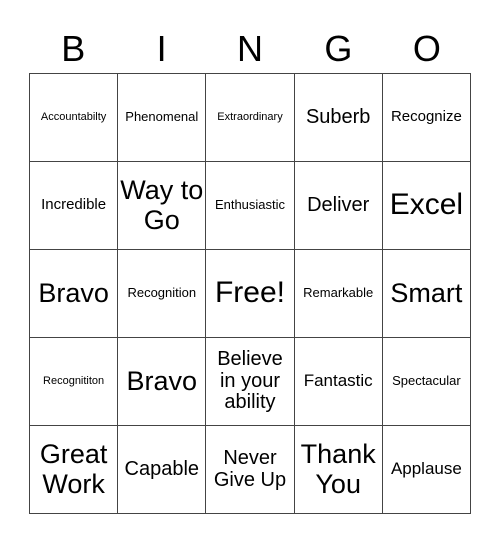 The image size is (500, 544). I want to click on bingo-cell: Extraordinary, so click(250, 118).